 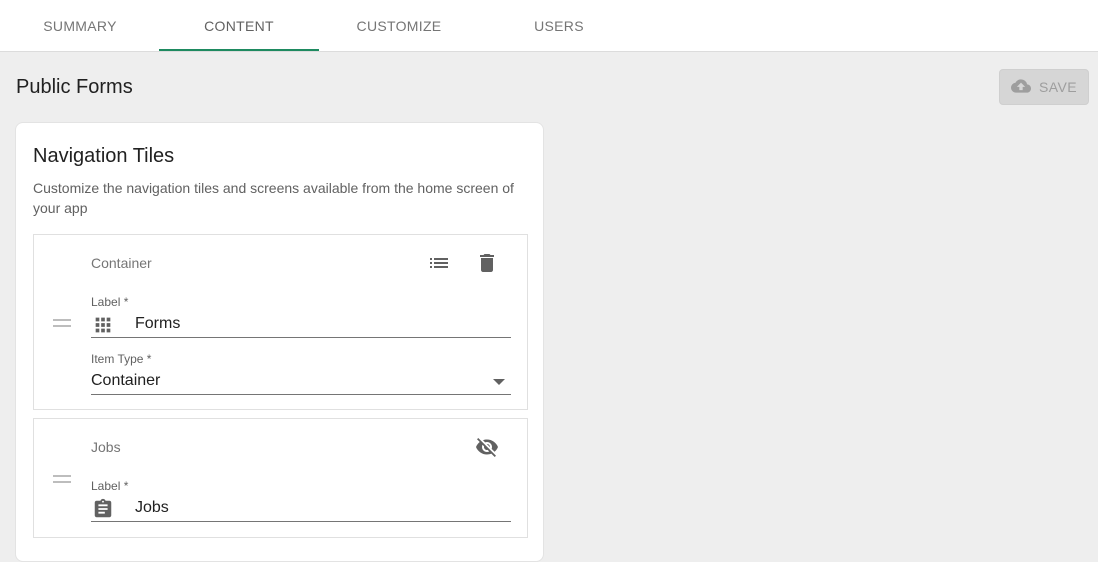 What do you see at coordinates (499, 382) in the screenshot?
I see `chevron-down-icon` at bounding box center [499, 382].